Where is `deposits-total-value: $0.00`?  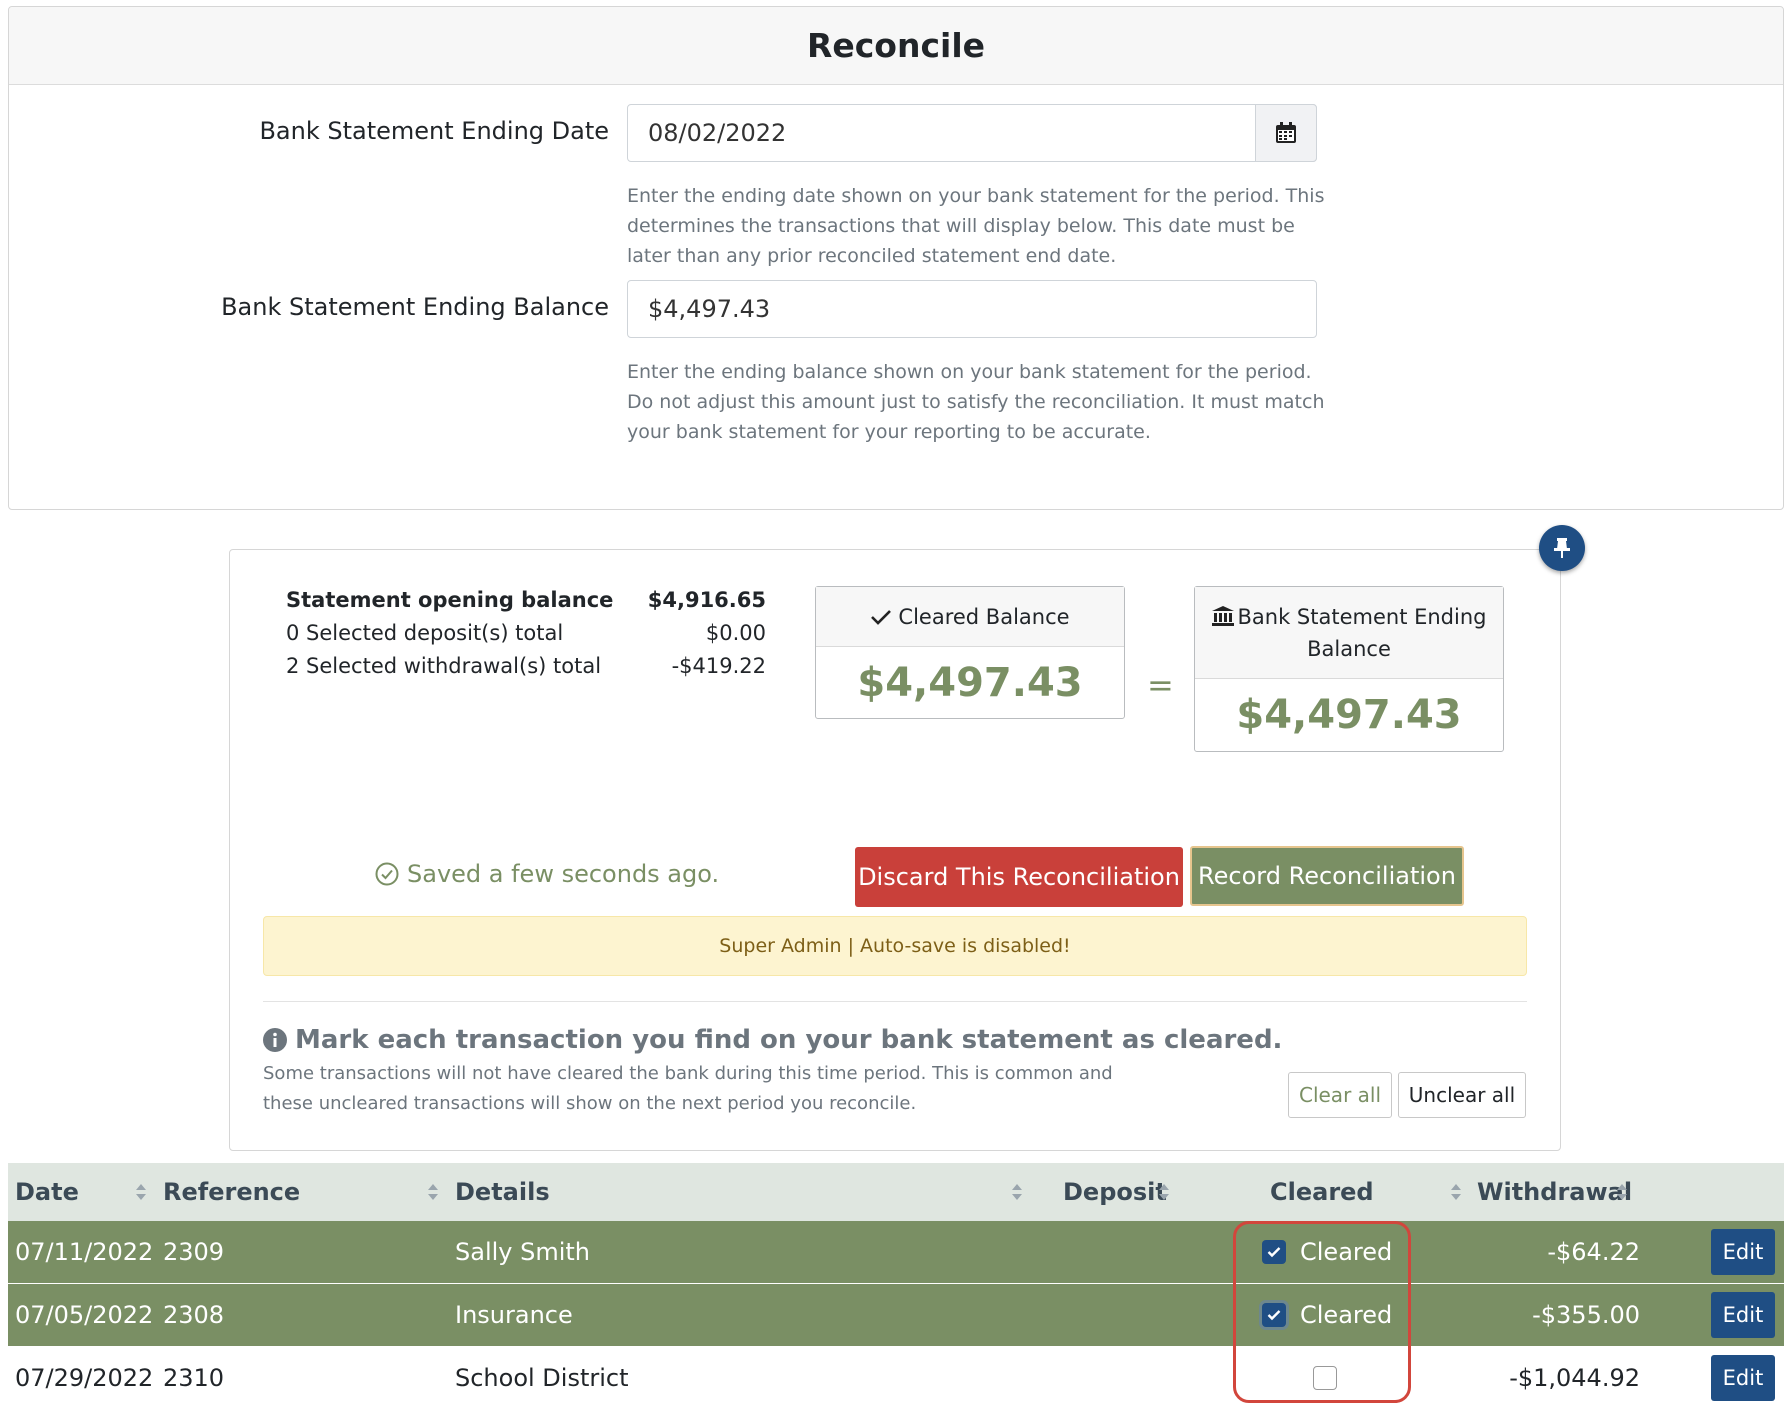 deposits-total-value: $0.00 is located at coordinates (735, 633).